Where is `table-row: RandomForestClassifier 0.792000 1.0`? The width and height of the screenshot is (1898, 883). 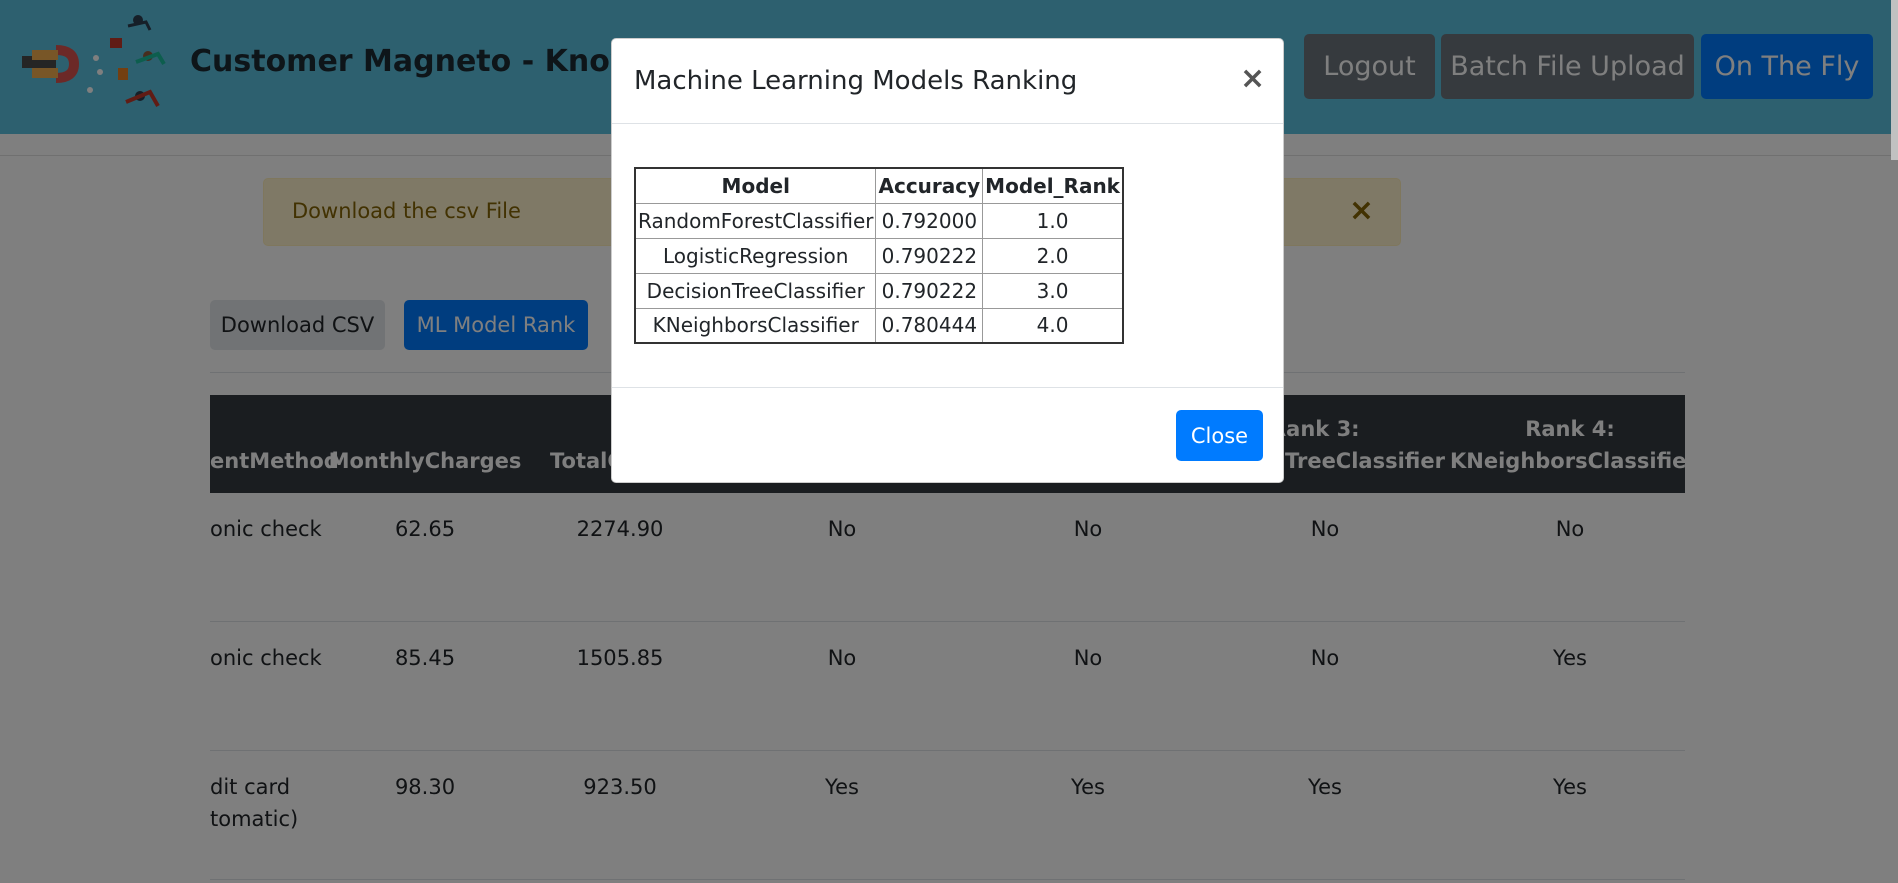 table-row: RandomForestClassifier 0.792000 1.0 is located at coordinates (879, 220).